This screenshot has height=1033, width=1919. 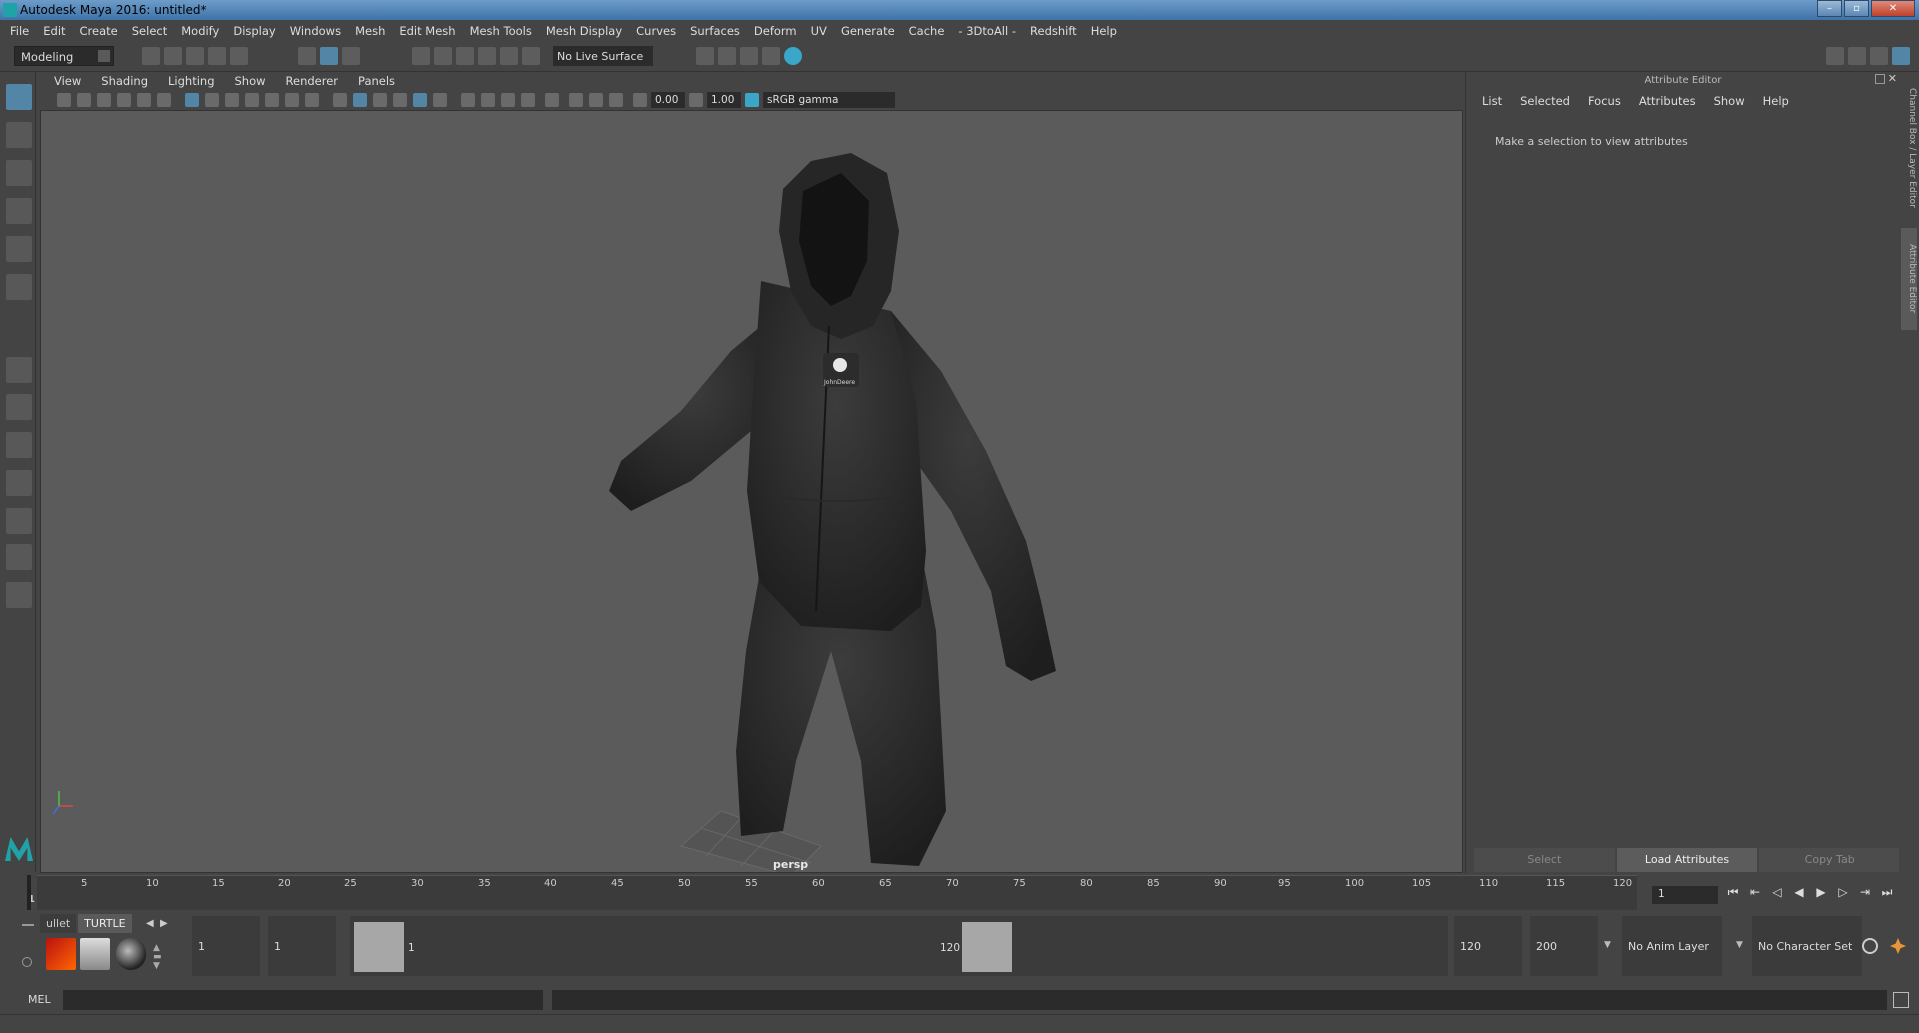 What do you see at coordinates (307, 56) in the screenshot?
I see `select-hierarchy-icon` at bounding box center [307, 56].